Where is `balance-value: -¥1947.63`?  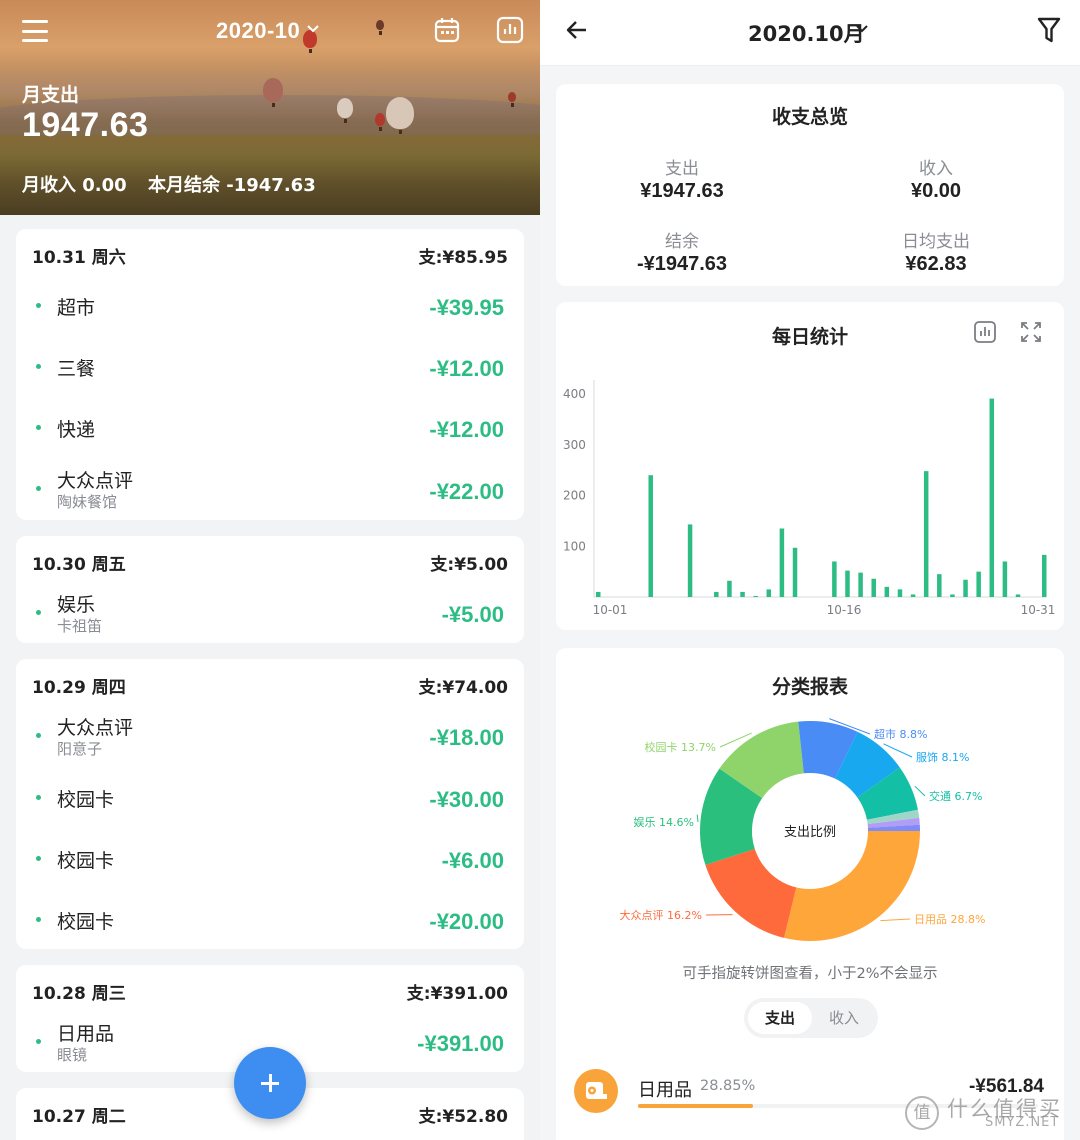
balance-value: -¥1947.63 is located at coordinates (682, 264).